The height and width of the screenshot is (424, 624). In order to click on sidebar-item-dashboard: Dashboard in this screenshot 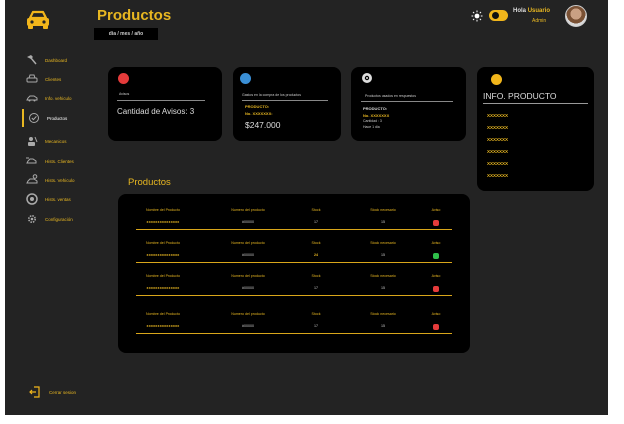, I will do `click(57, 60)`.